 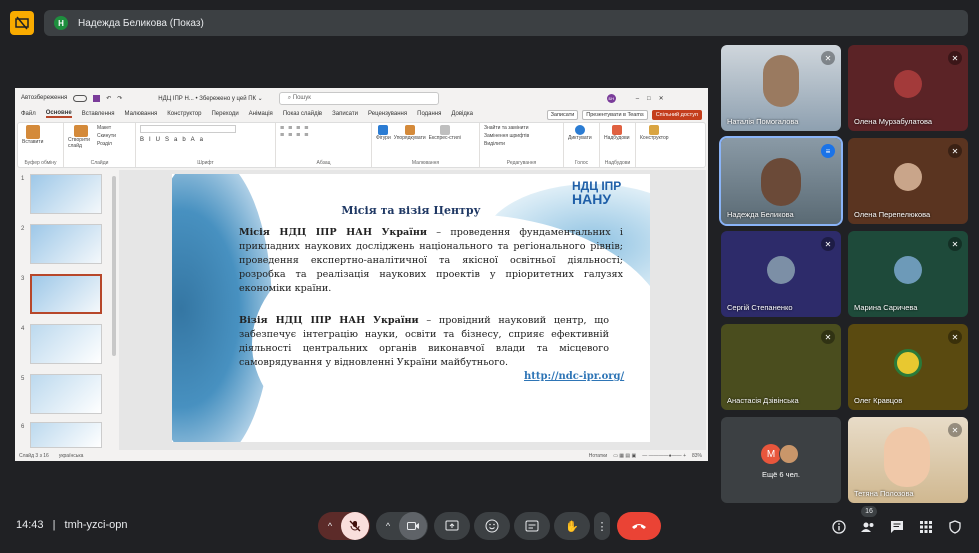 What do you see at coordinates (188, 140) in the screenshot?
I see `font-format-buttons: BIUSabAa` at bounding box center [188, 140].